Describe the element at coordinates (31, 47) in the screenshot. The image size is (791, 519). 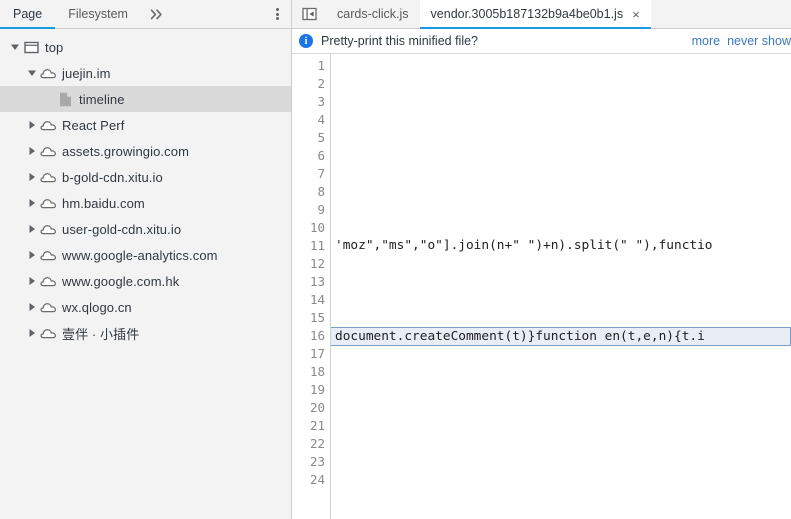
I see `frame-icon` at that location.